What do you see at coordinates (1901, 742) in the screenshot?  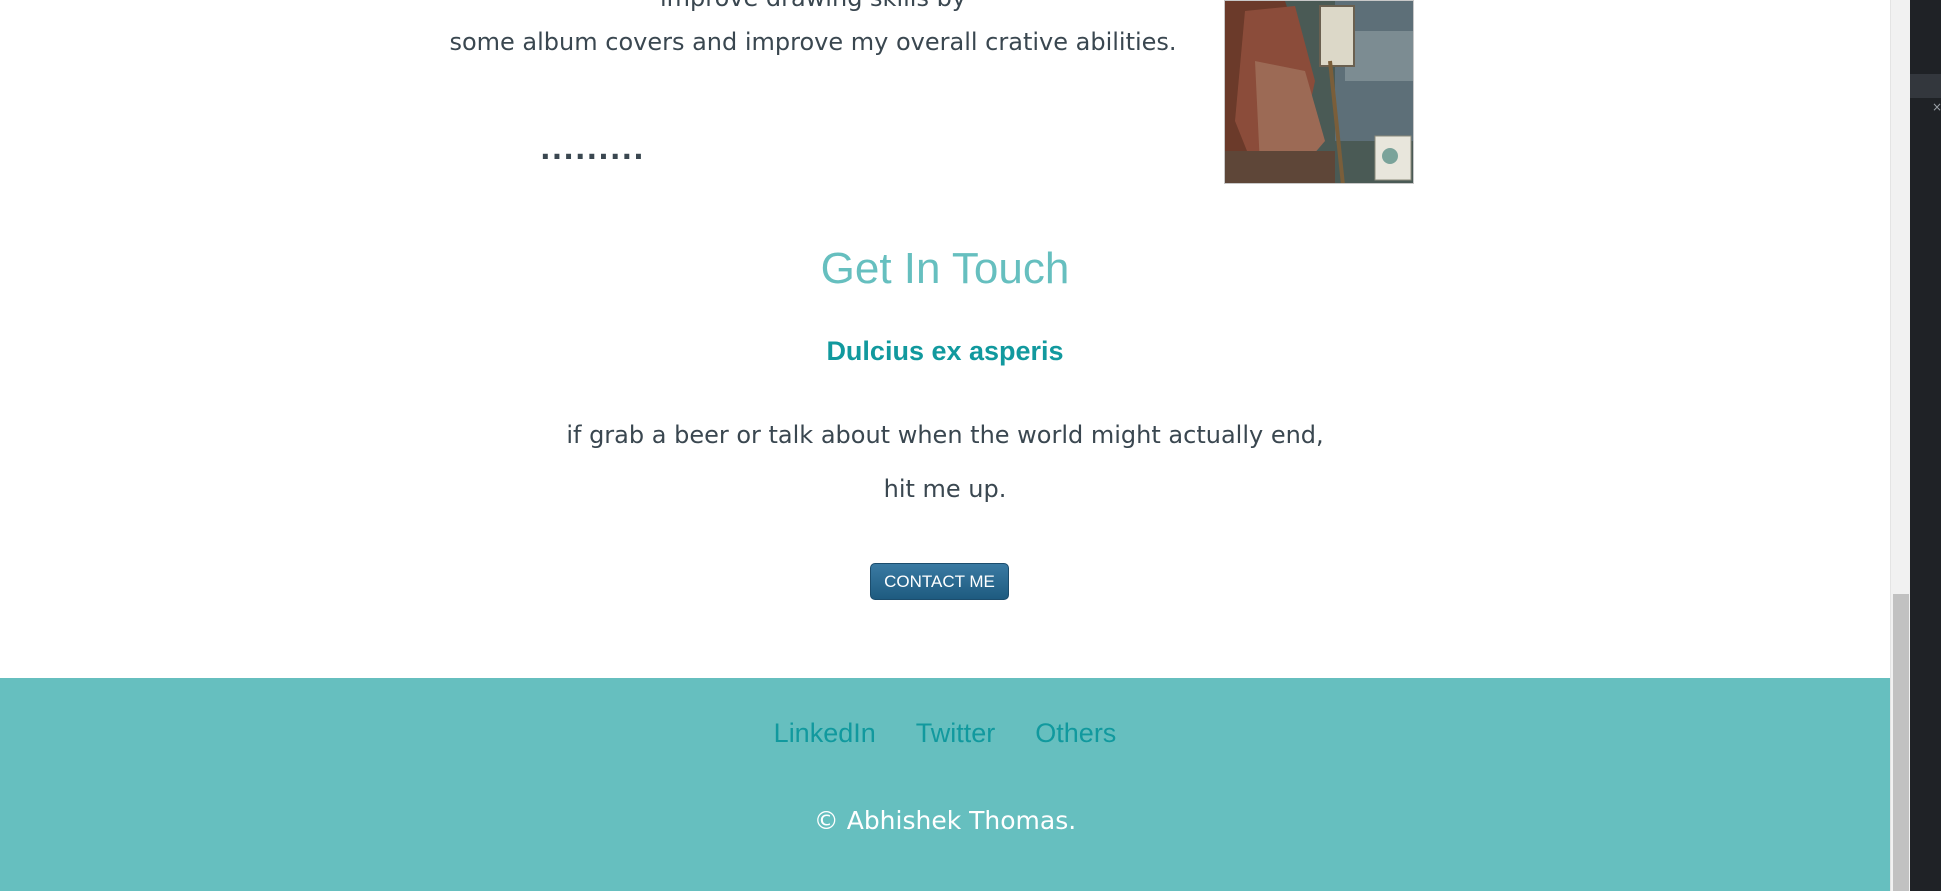 I see `scrollbar-thumb` at bounding box center [1901, 742].